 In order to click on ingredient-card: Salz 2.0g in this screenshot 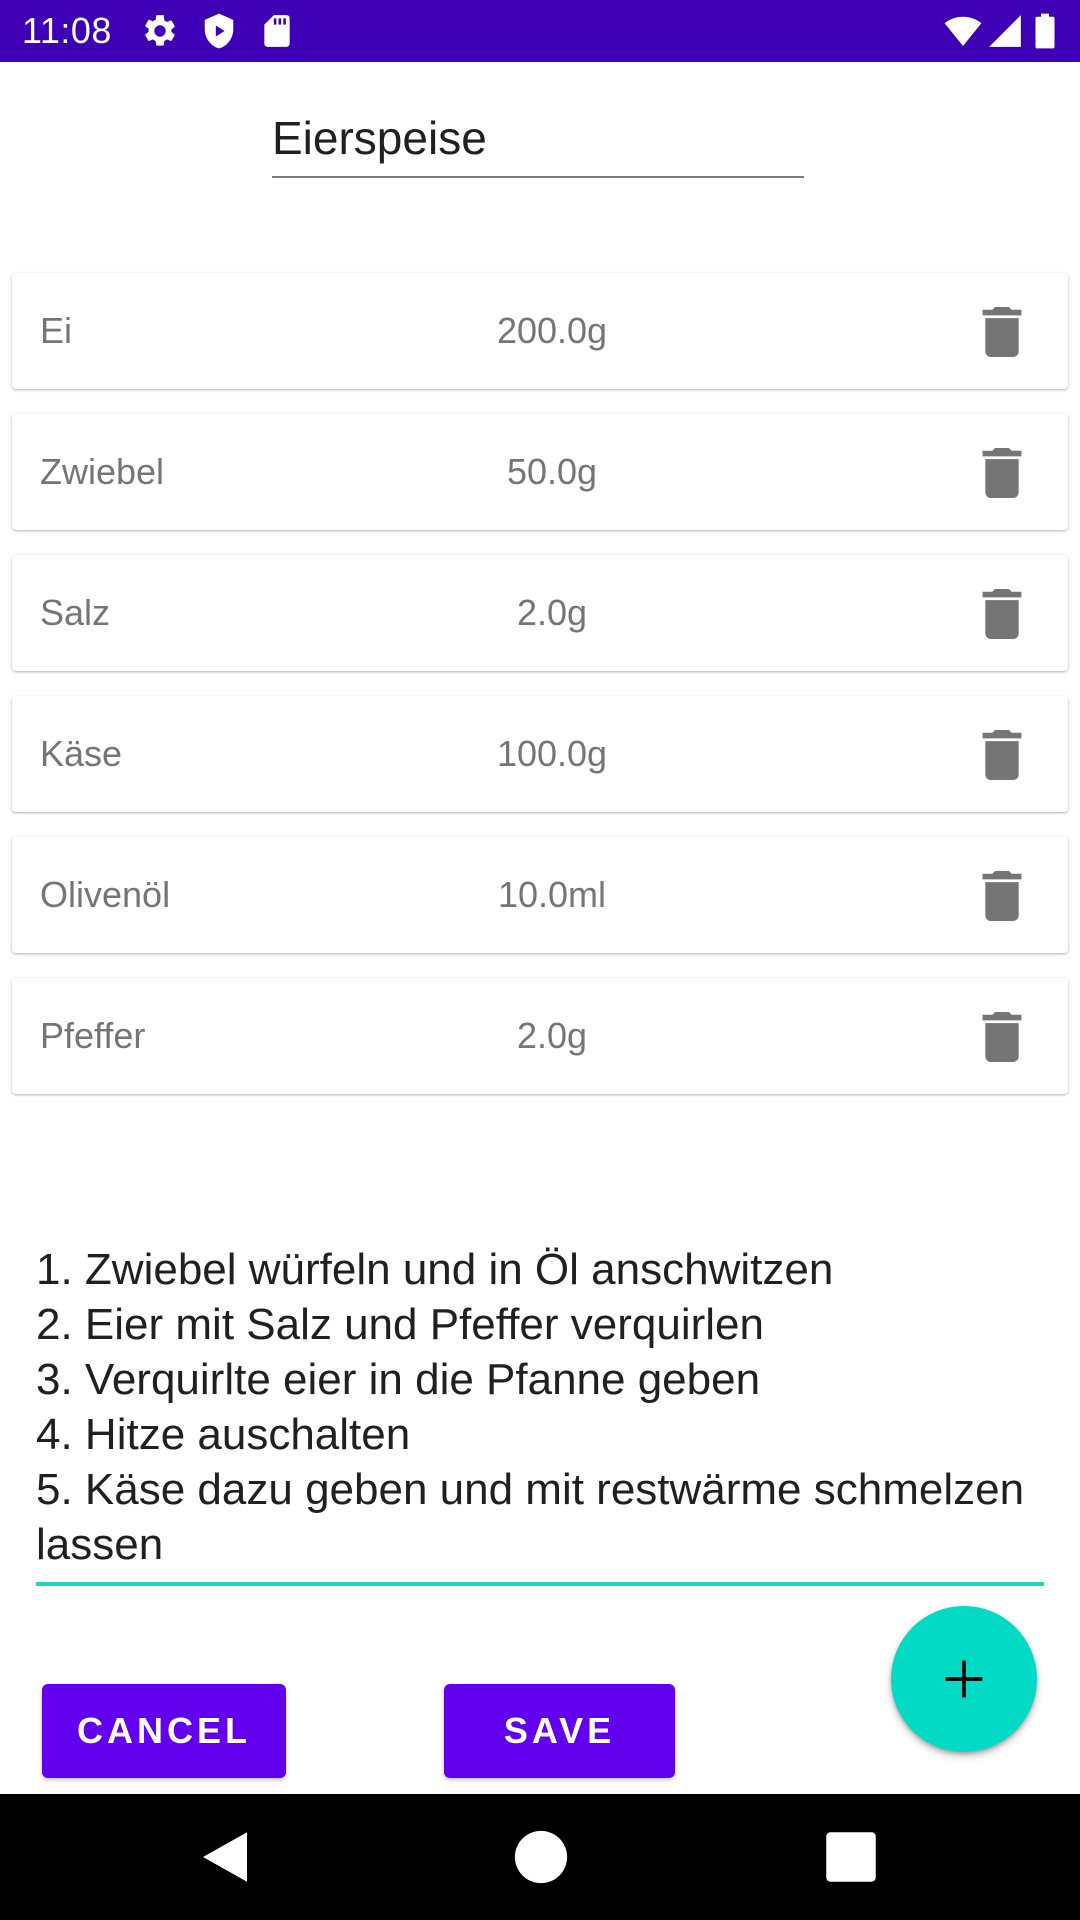, I will do `click(540, 613)`.